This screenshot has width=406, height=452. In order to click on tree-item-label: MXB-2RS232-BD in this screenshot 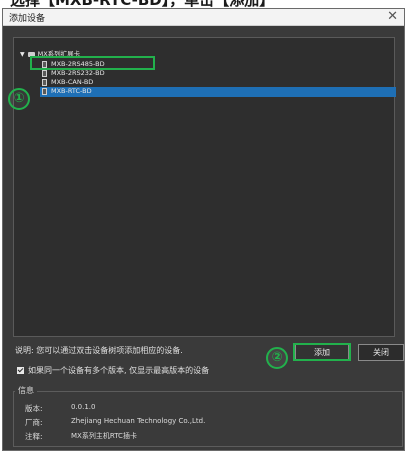, I will do `click(78, 73)`.